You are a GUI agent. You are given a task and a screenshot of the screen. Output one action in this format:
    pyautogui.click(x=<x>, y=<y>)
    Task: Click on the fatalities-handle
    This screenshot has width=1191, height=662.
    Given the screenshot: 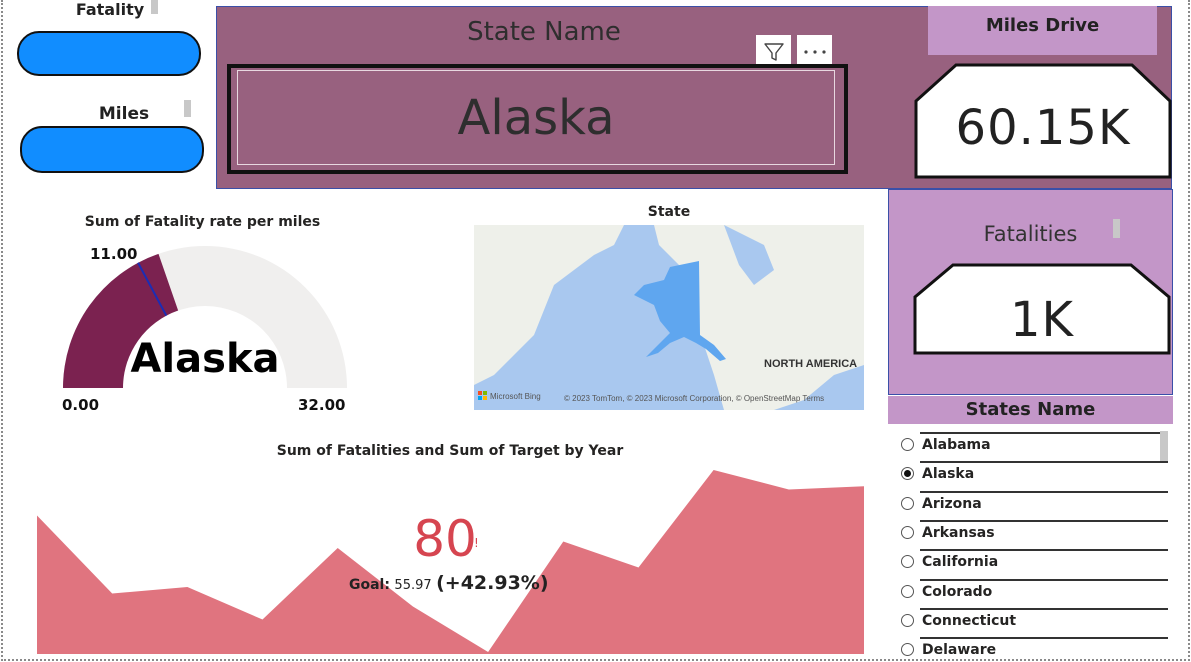 What is the action you would take?
    pyautogui.click(x=1116, y=228)
    